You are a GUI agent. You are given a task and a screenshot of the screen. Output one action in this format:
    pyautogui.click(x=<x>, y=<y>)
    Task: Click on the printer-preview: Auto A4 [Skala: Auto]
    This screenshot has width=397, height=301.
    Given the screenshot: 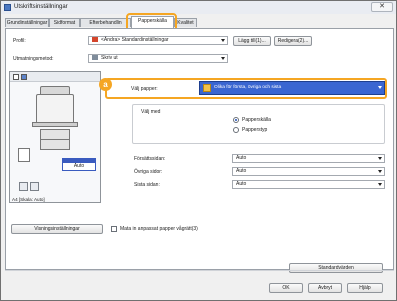 What is the action you would take?
    pyautogui.click(x=55, y=137)
    